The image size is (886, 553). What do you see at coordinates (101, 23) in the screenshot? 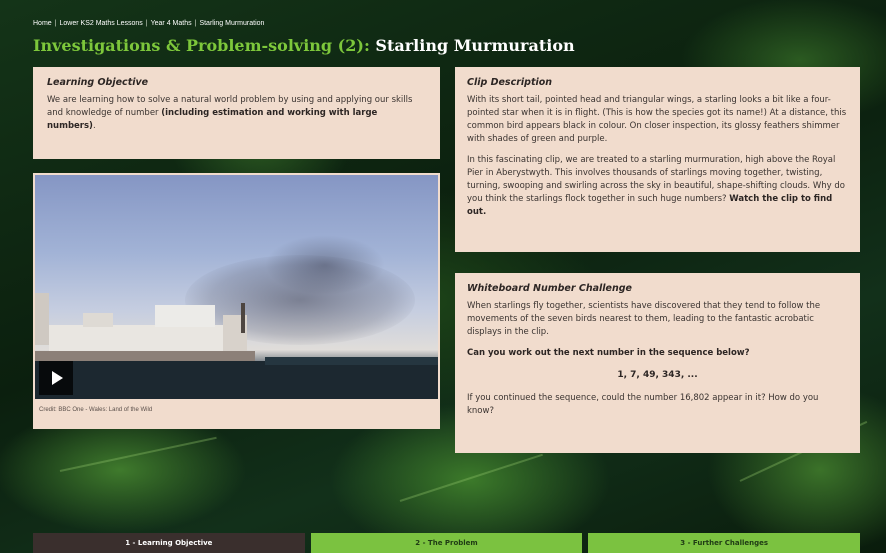
I see `breadcrumb-lower-ks2: Lower KS2 Maths Lessons` at bounding box center [101, 23].